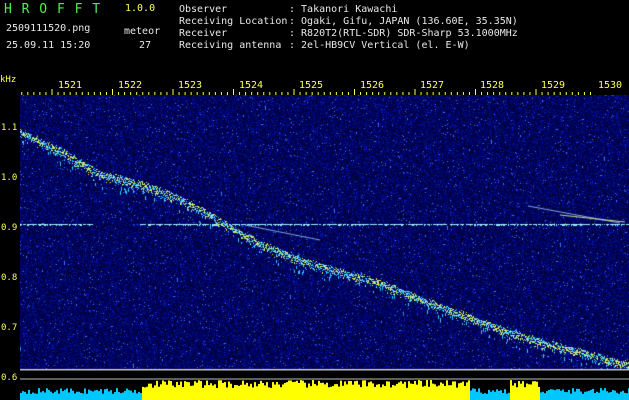 The width and height of the screenshot is (629, 400). Describe the element at coordinates (9, 228) in the screenshot. I see `y-tick-label: 0.9` at that location.